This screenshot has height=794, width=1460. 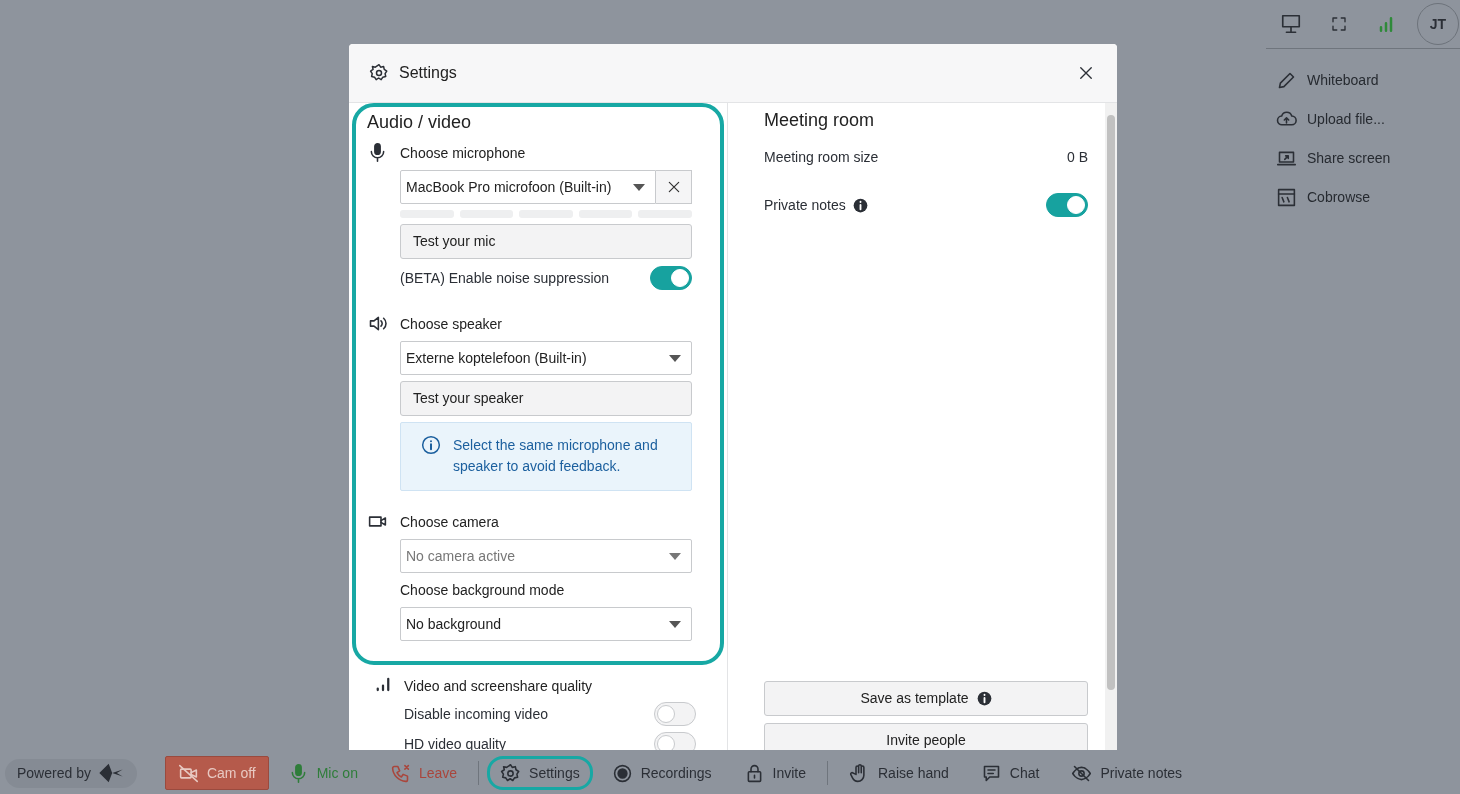 I want to click on browser-window-icon, so click(x=1286, y=197).